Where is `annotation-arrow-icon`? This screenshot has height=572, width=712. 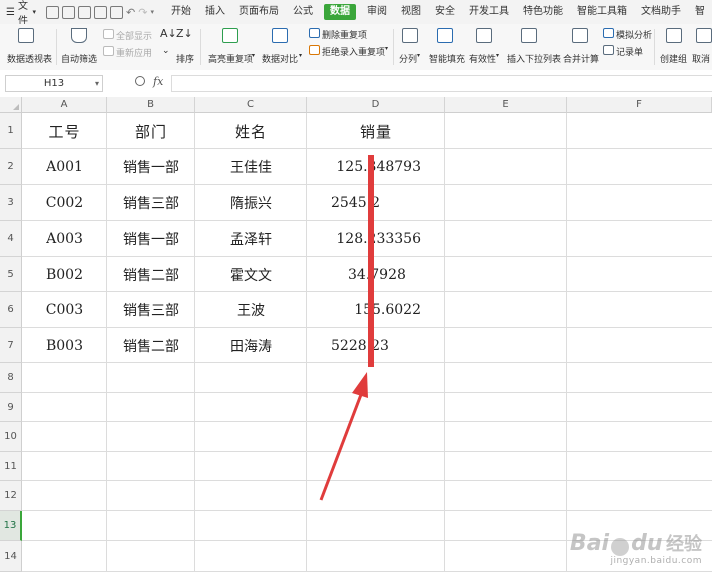 annotation-arrow-icon is located at coordinates (343, 436).